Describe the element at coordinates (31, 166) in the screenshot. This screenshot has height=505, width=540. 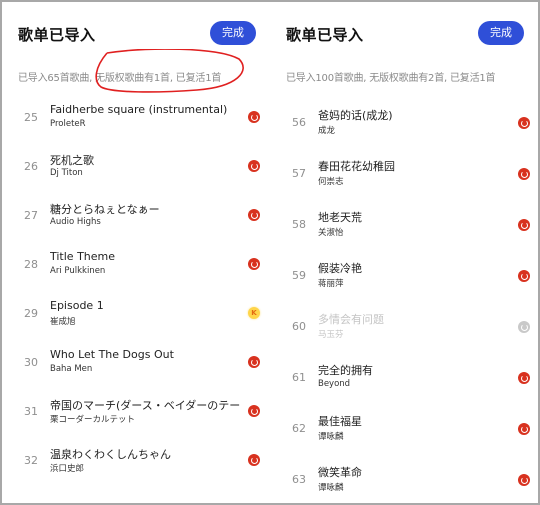
I see `song-index: 26` at that location.